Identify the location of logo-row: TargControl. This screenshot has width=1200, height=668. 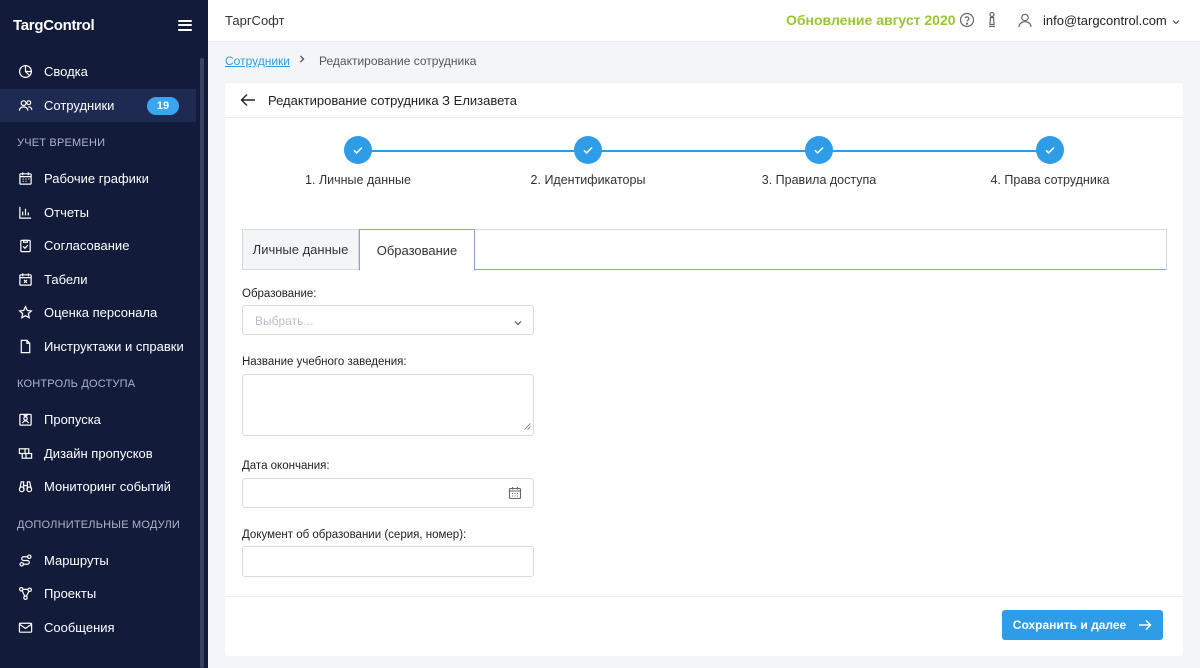
(104, 25).